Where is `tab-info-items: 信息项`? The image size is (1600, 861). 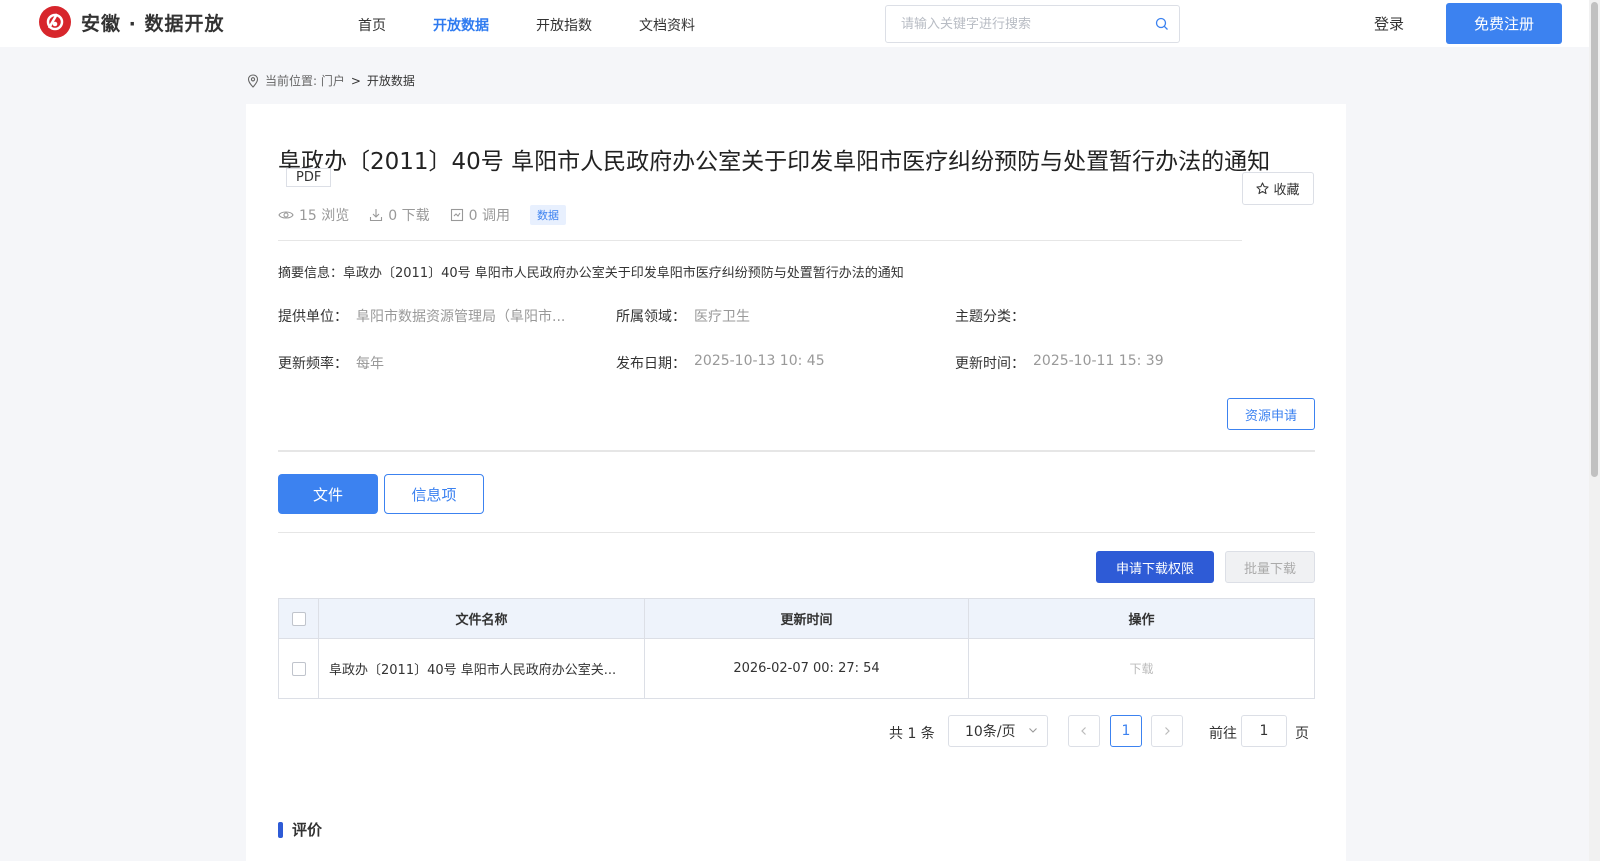
tab-info-items: 信息项 is located at coordinates (434, 494).